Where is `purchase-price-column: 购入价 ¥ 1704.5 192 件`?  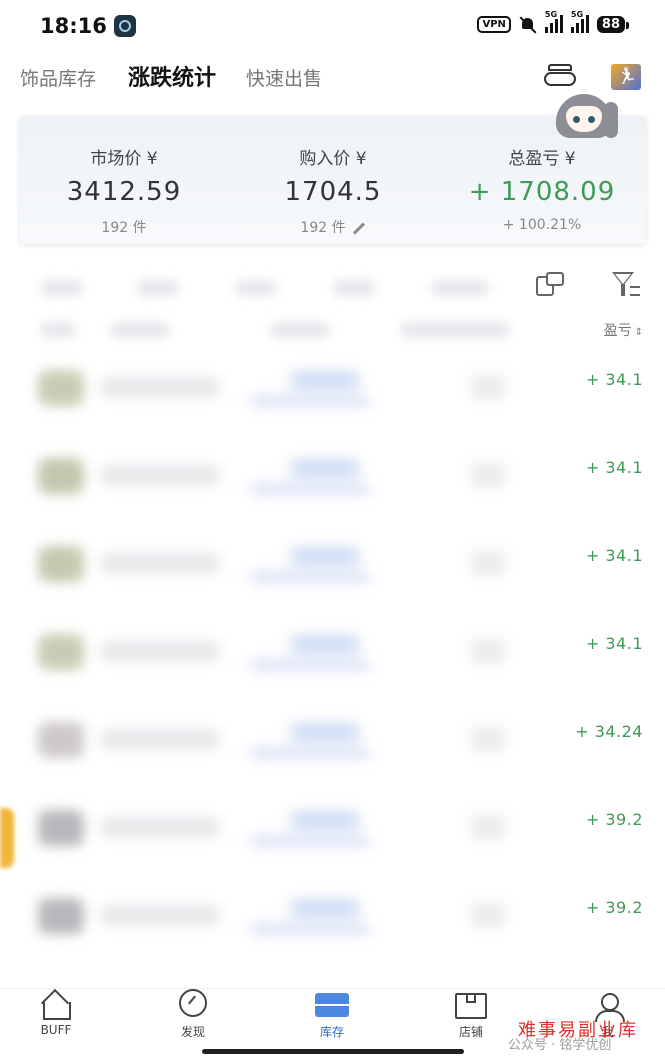
purchase-price-column: 购入价 ¥ 1704.5 192 件 is located at coordinates (333, 176).